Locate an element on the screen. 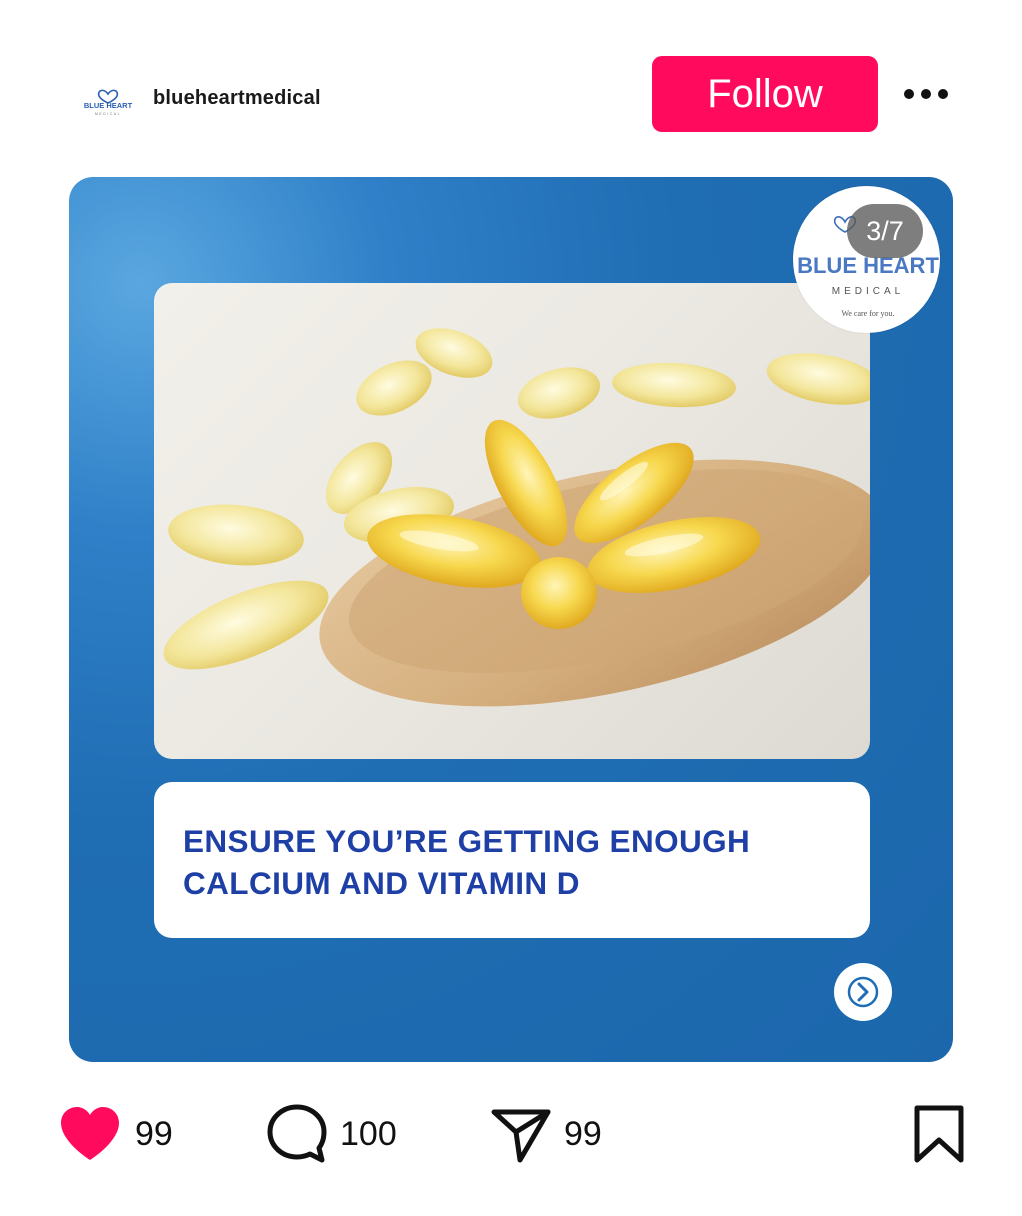 The height and width of the screenshot is (1216, 1022). save-button is located at coordinates (939, 1134).